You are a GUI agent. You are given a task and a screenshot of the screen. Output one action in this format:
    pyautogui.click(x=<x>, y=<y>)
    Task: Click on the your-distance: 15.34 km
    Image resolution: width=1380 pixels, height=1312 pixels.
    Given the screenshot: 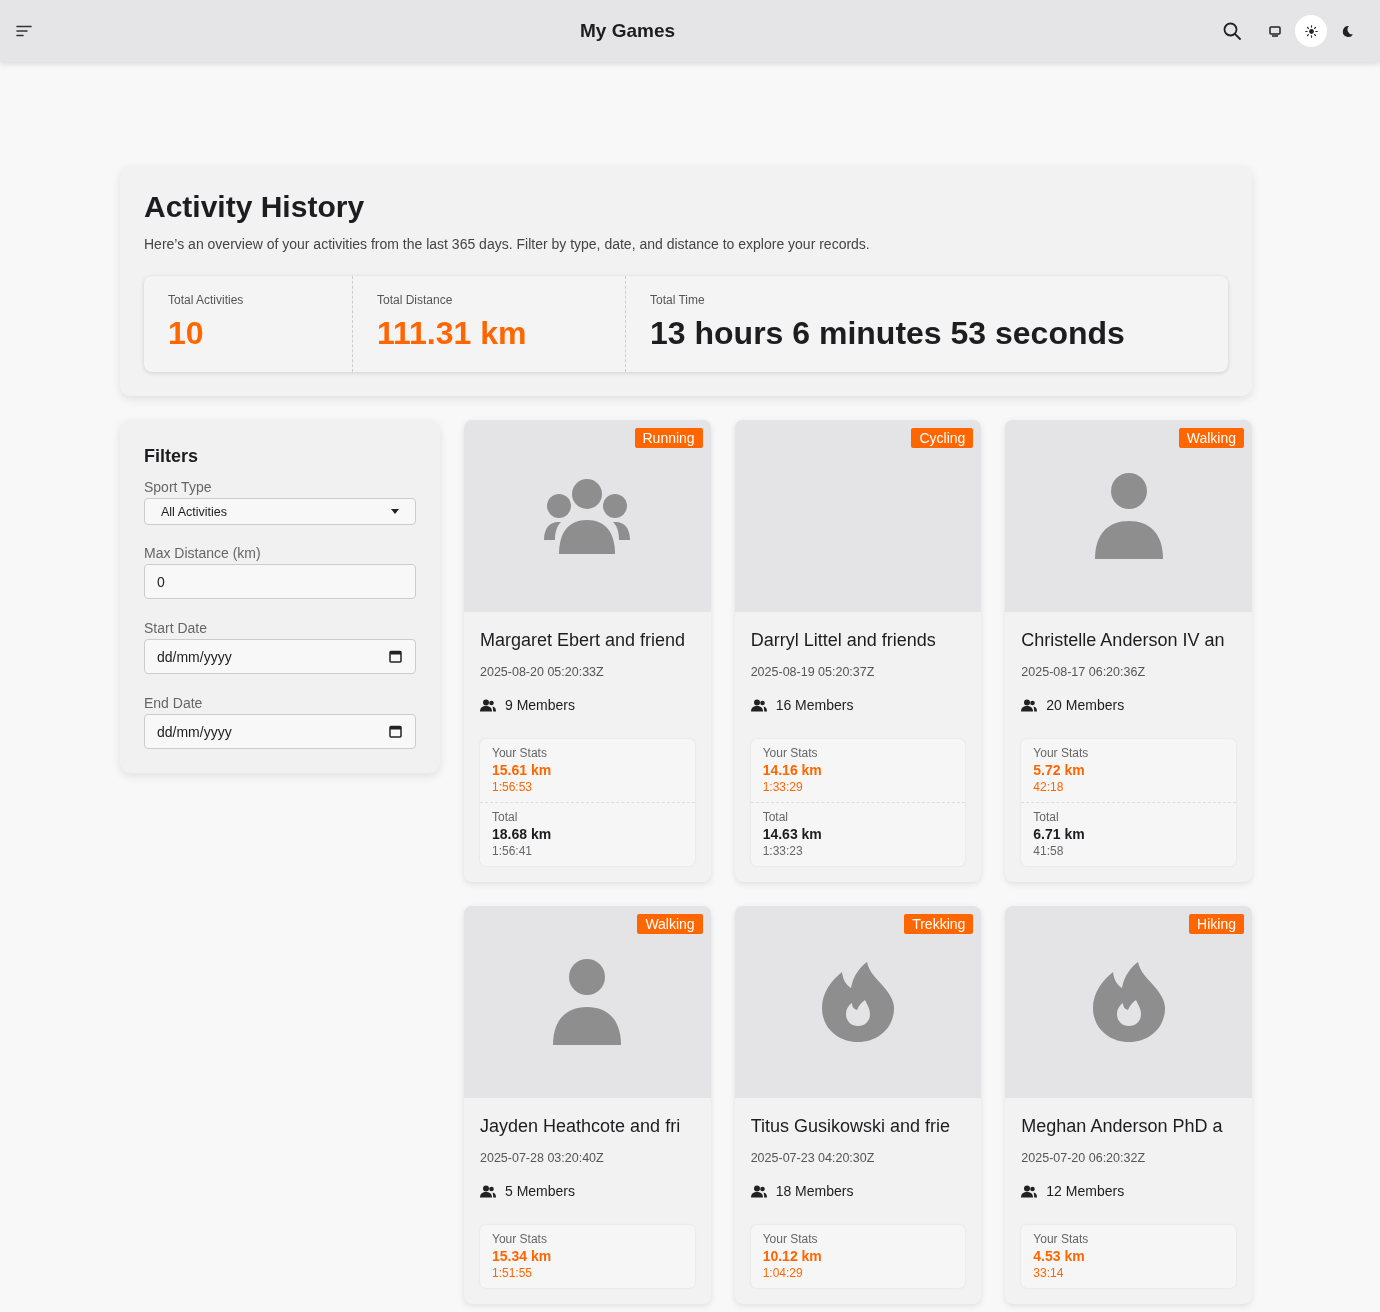 What is the action you would take?
    pyautogui.click(x=522, y=1256)
    